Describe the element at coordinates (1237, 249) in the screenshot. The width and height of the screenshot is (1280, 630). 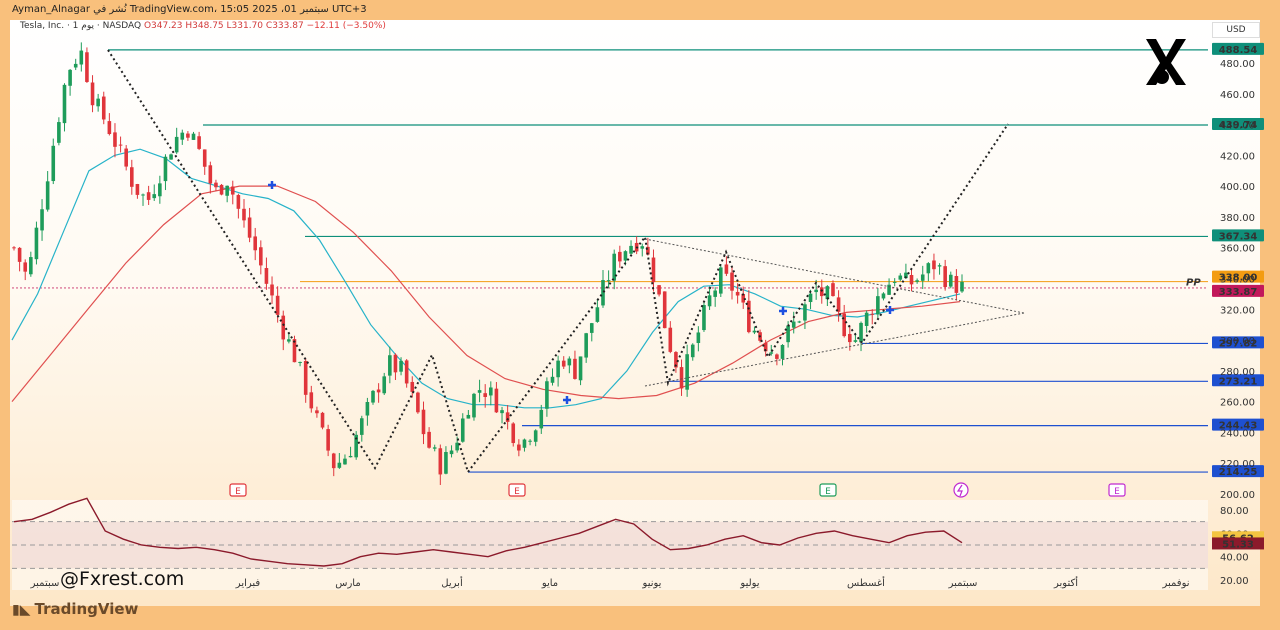
I see `price-tick-label: 360.00` at that location.